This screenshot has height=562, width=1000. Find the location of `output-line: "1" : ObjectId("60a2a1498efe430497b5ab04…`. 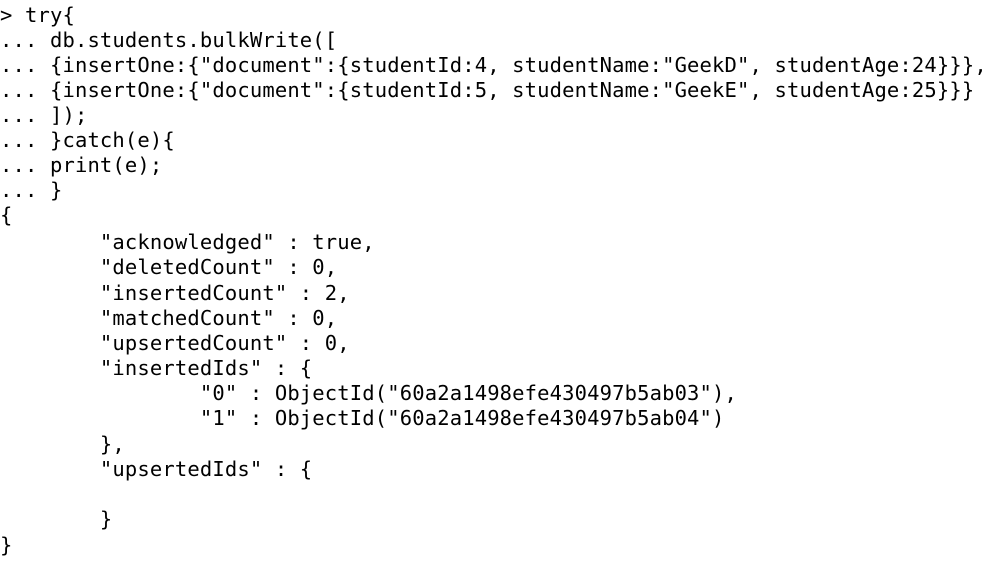

output-line: "1" : ObjectId("60a2a1498efe430497b5ab04… is located at coordinates (362, 418).